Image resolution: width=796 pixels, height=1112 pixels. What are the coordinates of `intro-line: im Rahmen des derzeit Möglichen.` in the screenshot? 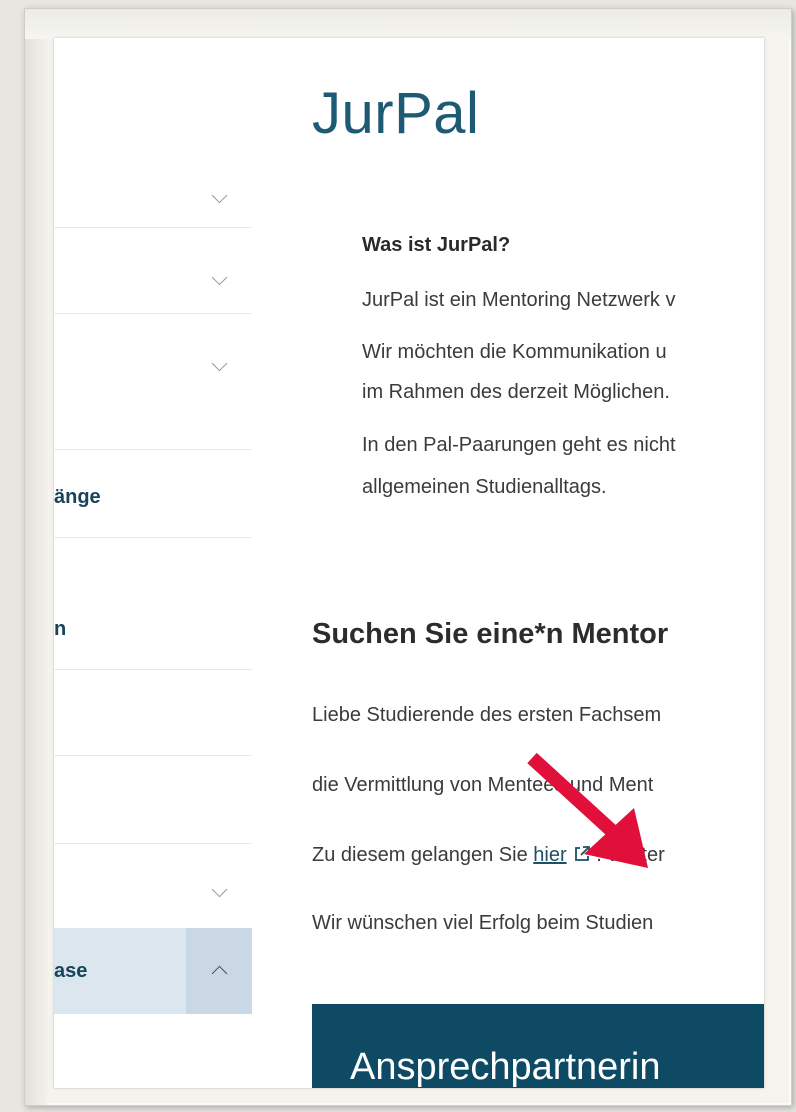 It's located at (516, 392).